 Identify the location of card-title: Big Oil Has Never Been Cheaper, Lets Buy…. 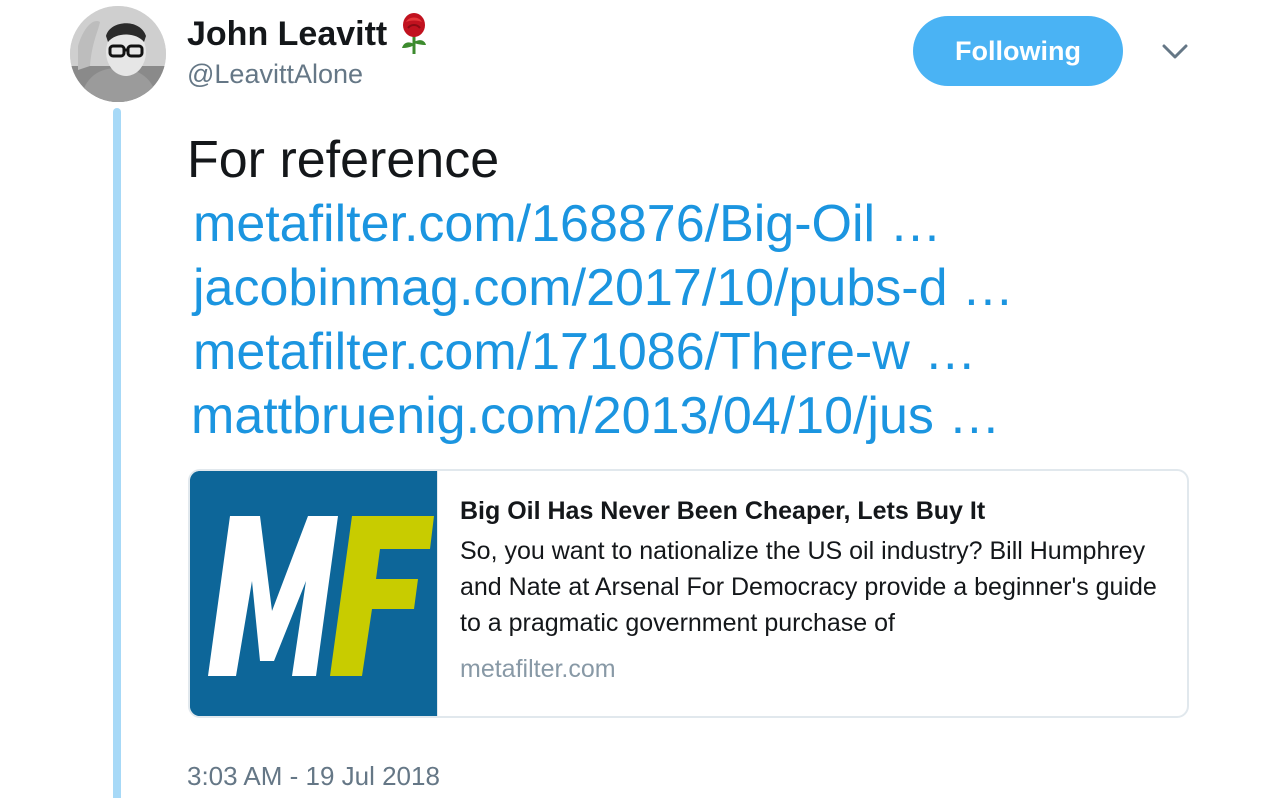
(723, 511).